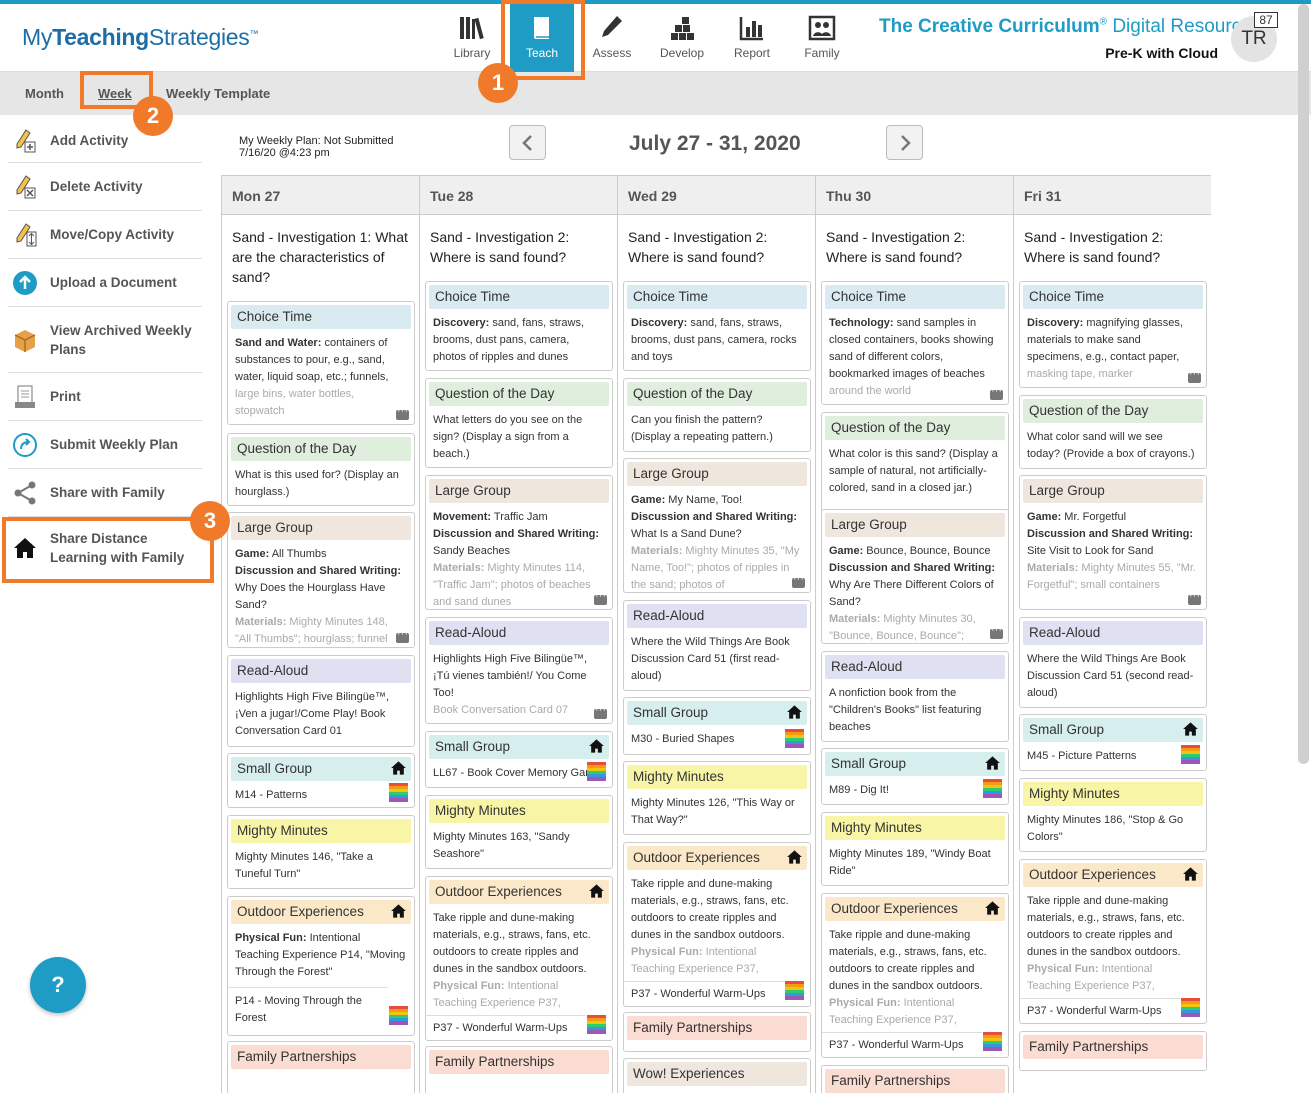 The height and width of the screenshot is (1093, 1311). Describe the element at coordinates (25, 235) in the screenshot. I see `pencil-move-icon` at that location.